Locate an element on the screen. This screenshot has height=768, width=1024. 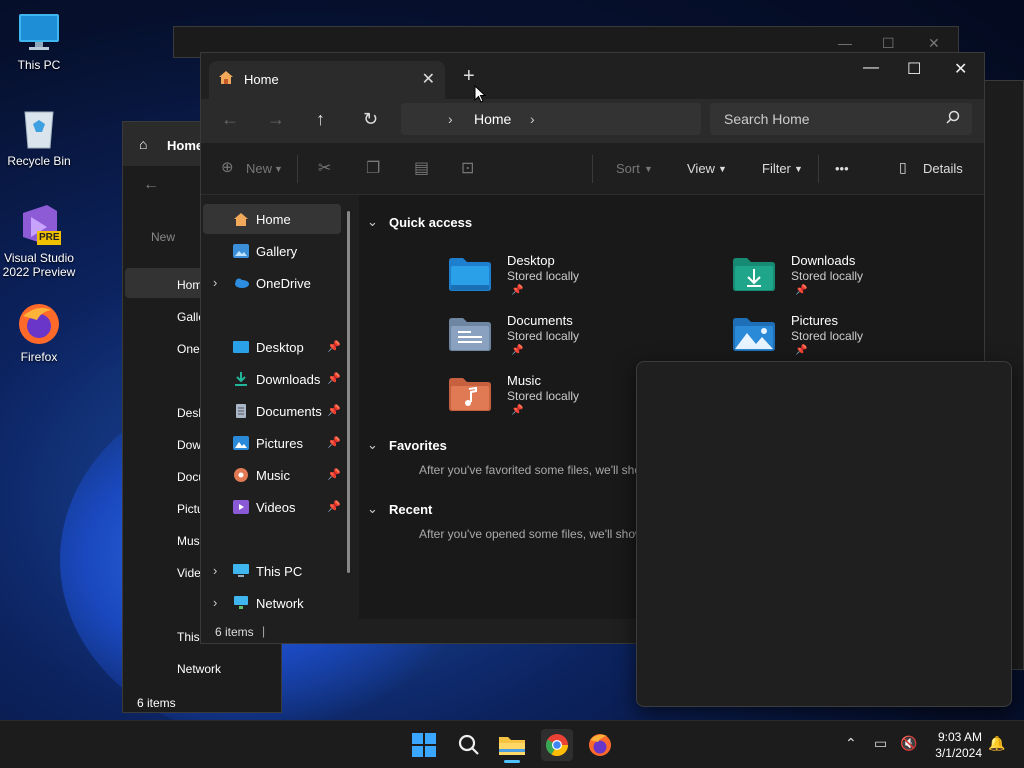
notification-bell-icon: 🔔 is located at coordinates (996, 743).